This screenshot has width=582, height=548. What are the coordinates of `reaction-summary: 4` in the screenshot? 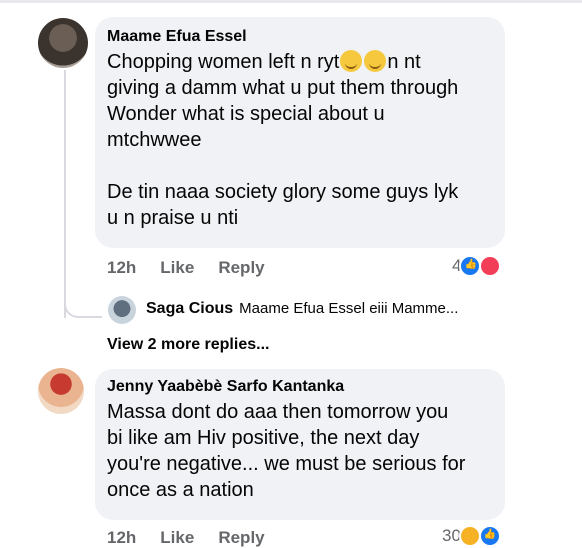 It's located at (477, 266).